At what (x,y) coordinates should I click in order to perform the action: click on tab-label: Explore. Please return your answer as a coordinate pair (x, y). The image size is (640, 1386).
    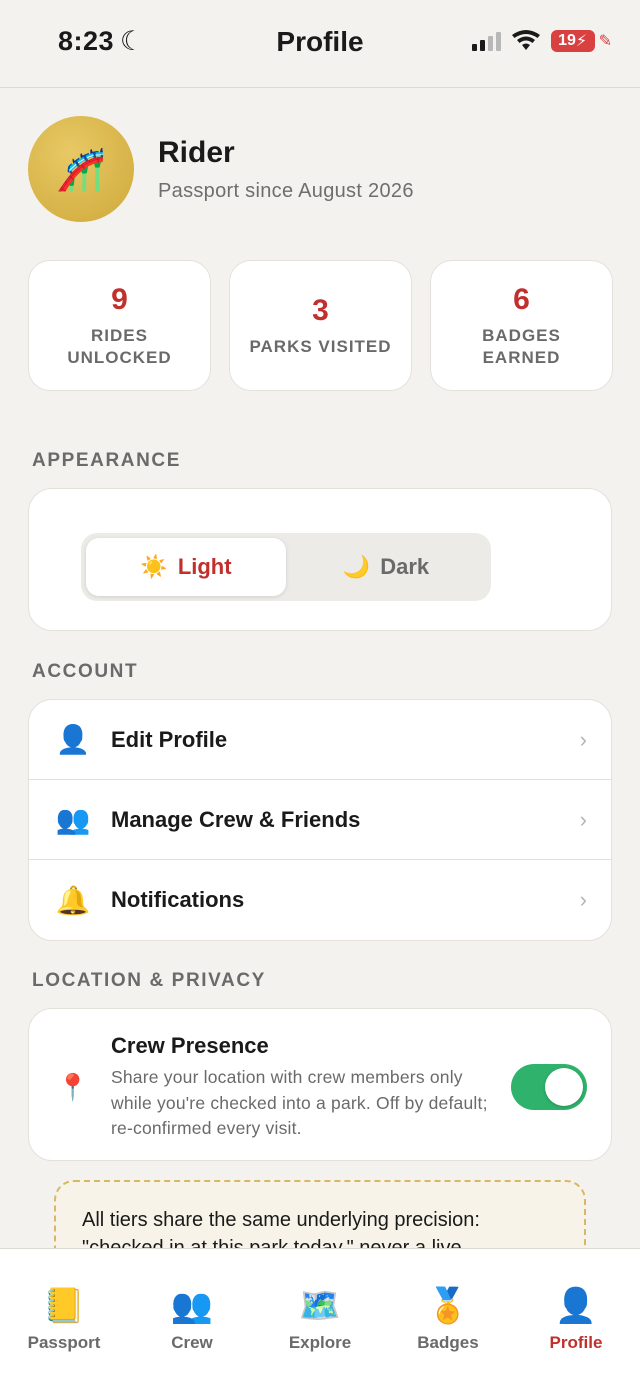
    Looking at the image, I should click on (320, 1342).